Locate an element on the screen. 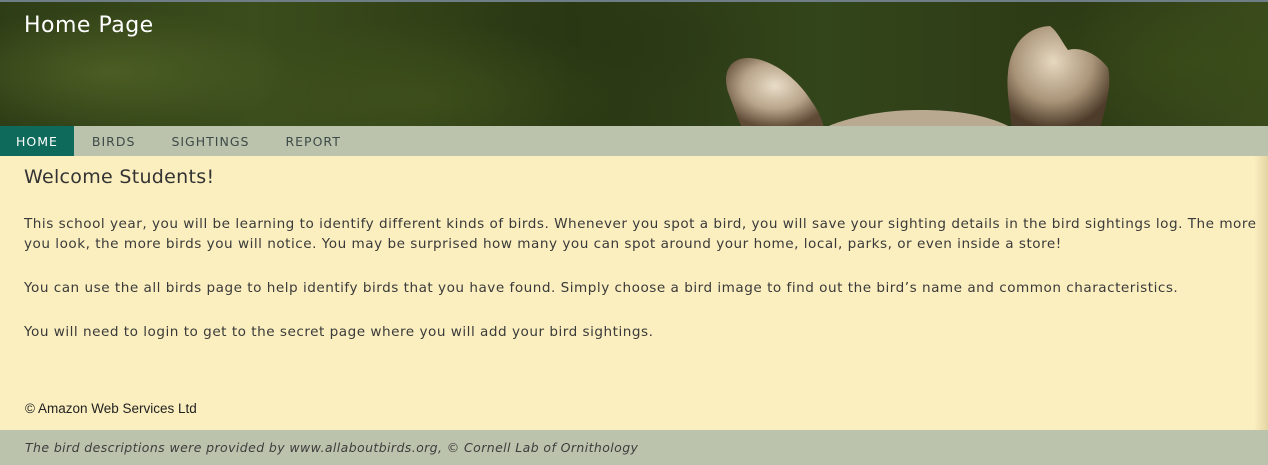  page-edge-shadow is located at coordinates (1261, 293).